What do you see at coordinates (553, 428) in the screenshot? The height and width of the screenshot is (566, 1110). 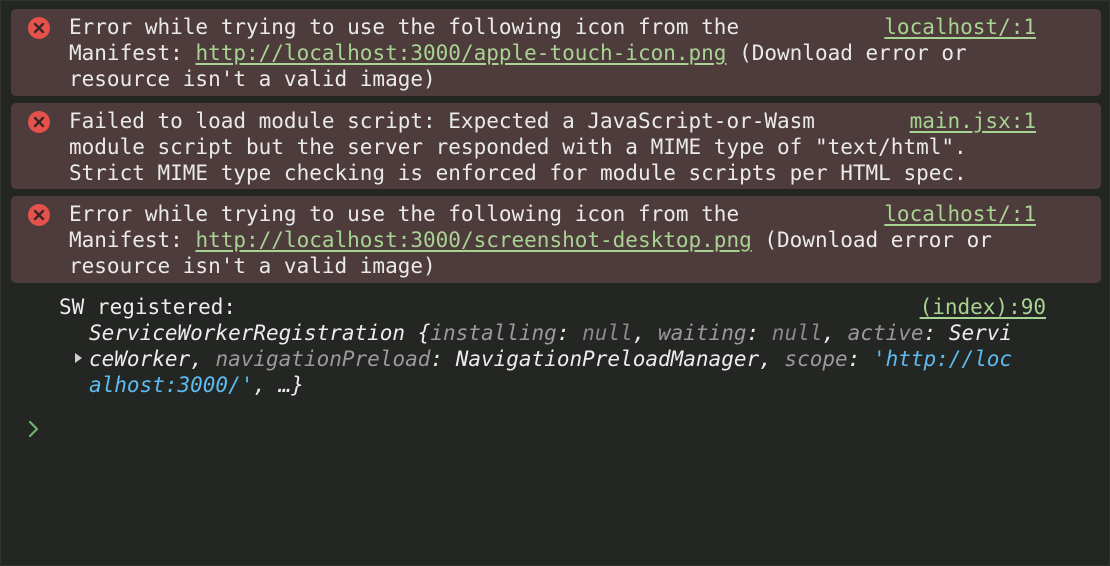 I see `console-input` at bounding box center [553, 428].